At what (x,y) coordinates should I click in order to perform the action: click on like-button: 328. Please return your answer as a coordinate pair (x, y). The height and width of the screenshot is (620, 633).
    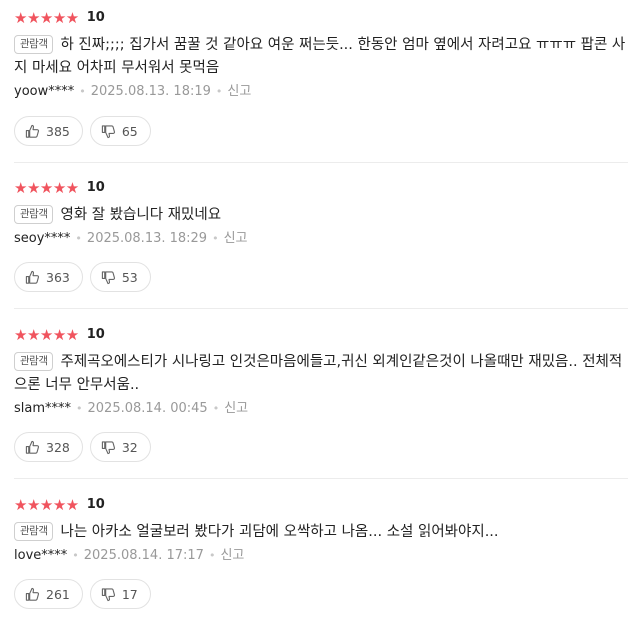
    Looking at the image, I should click on (48, 447).